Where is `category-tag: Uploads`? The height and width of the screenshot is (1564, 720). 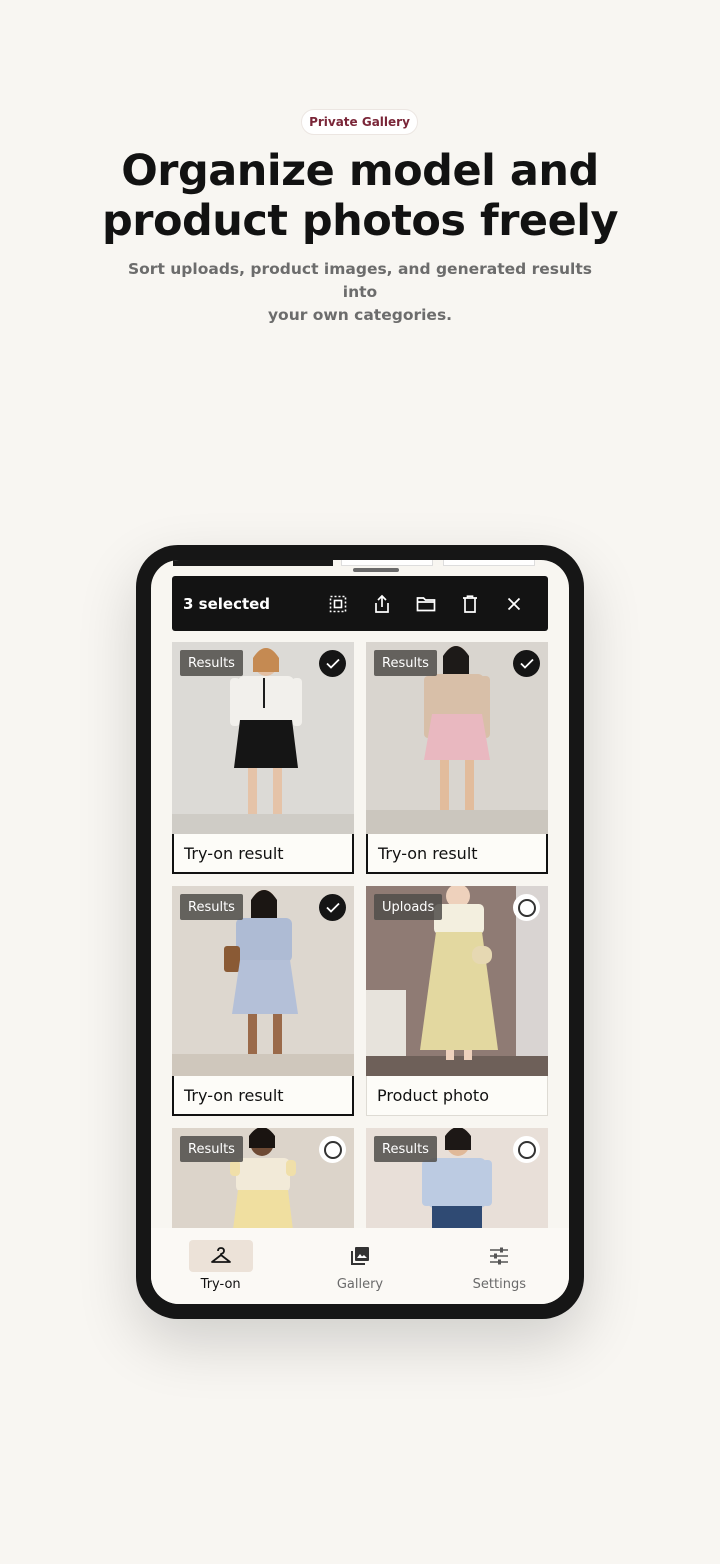 category-tag: Uploads is located at coordinates (408, 907).